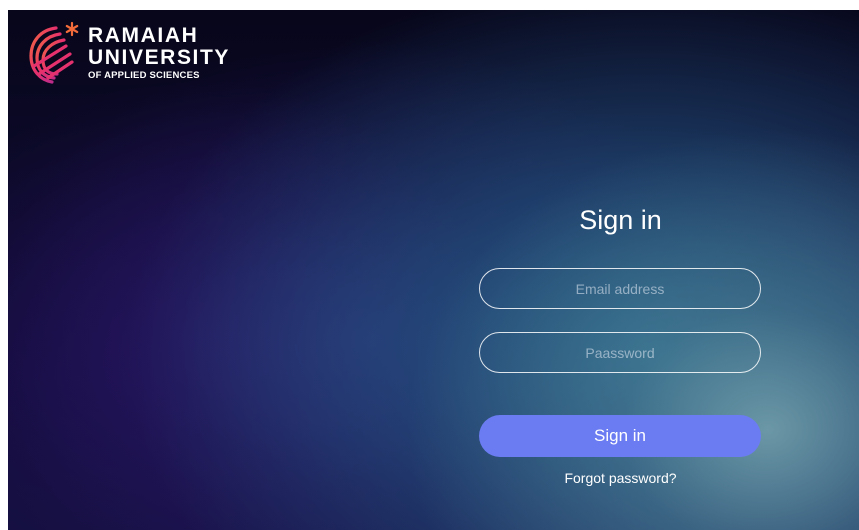  I want to click on university-name: RAMAIAH UNIVERSITY OF APPLIED SCIENCES, so click(159, 53).